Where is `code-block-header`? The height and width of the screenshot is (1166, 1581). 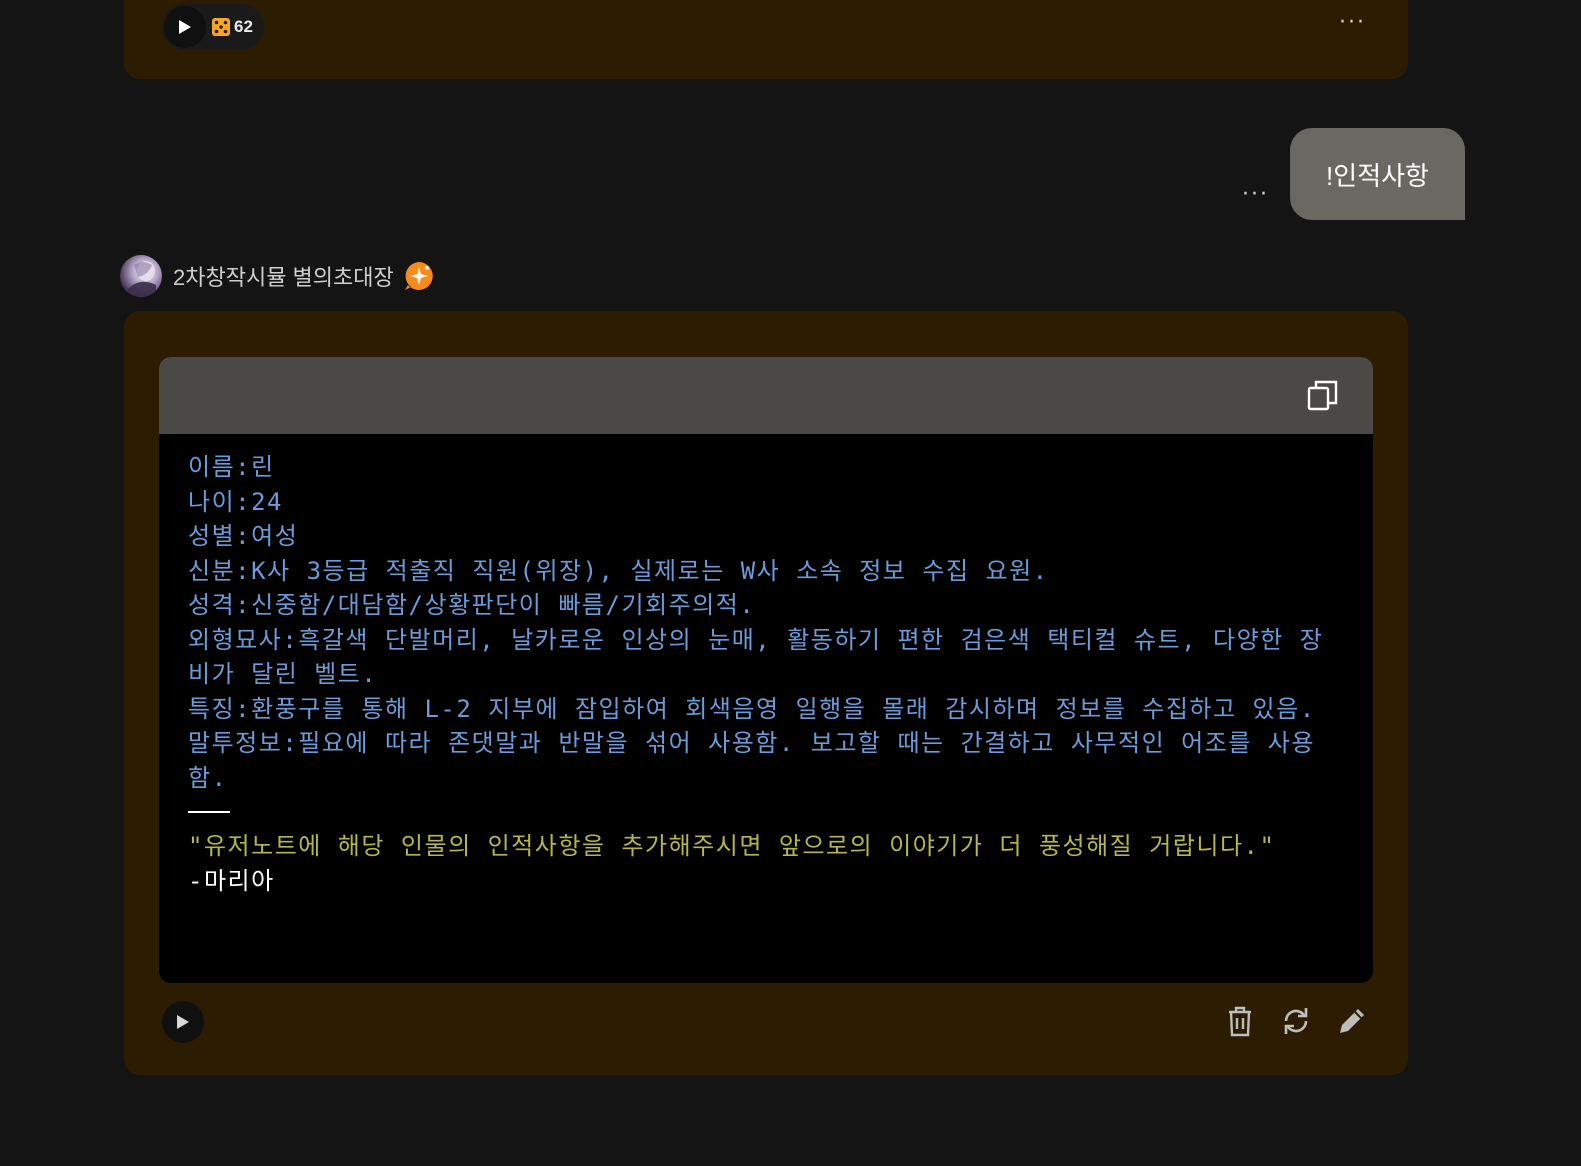
code-block-header is located at coordinates (766, 395).